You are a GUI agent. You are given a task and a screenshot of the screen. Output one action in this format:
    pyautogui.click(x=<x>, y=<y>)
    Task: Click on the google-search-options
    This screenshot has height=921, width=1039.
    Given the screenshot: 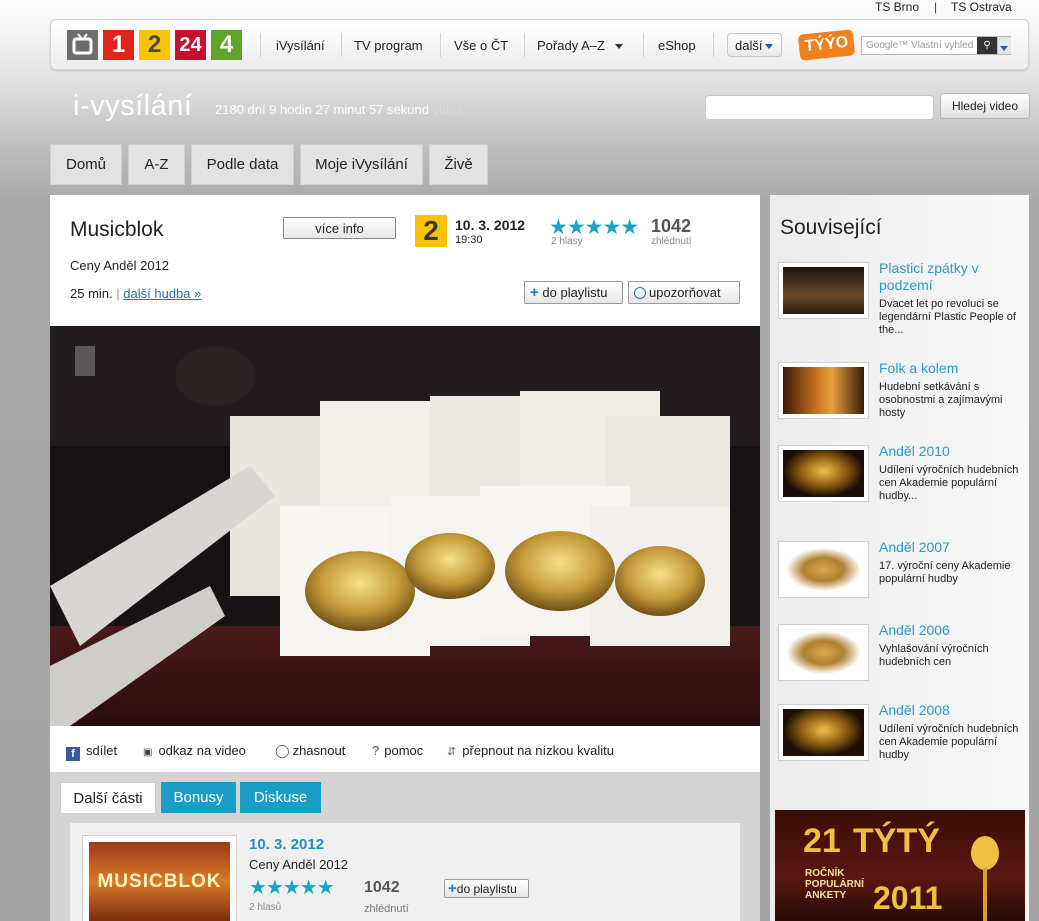 What is the action you would take?
    pyautogui.click(x=1004, y=45)
    